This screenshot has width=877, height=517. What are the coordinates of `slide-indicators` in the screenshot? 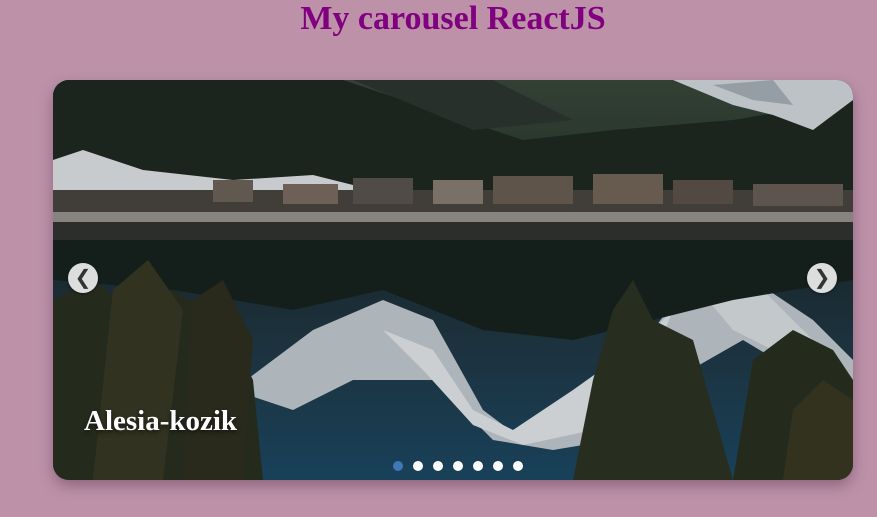 It's located at (458, 466).